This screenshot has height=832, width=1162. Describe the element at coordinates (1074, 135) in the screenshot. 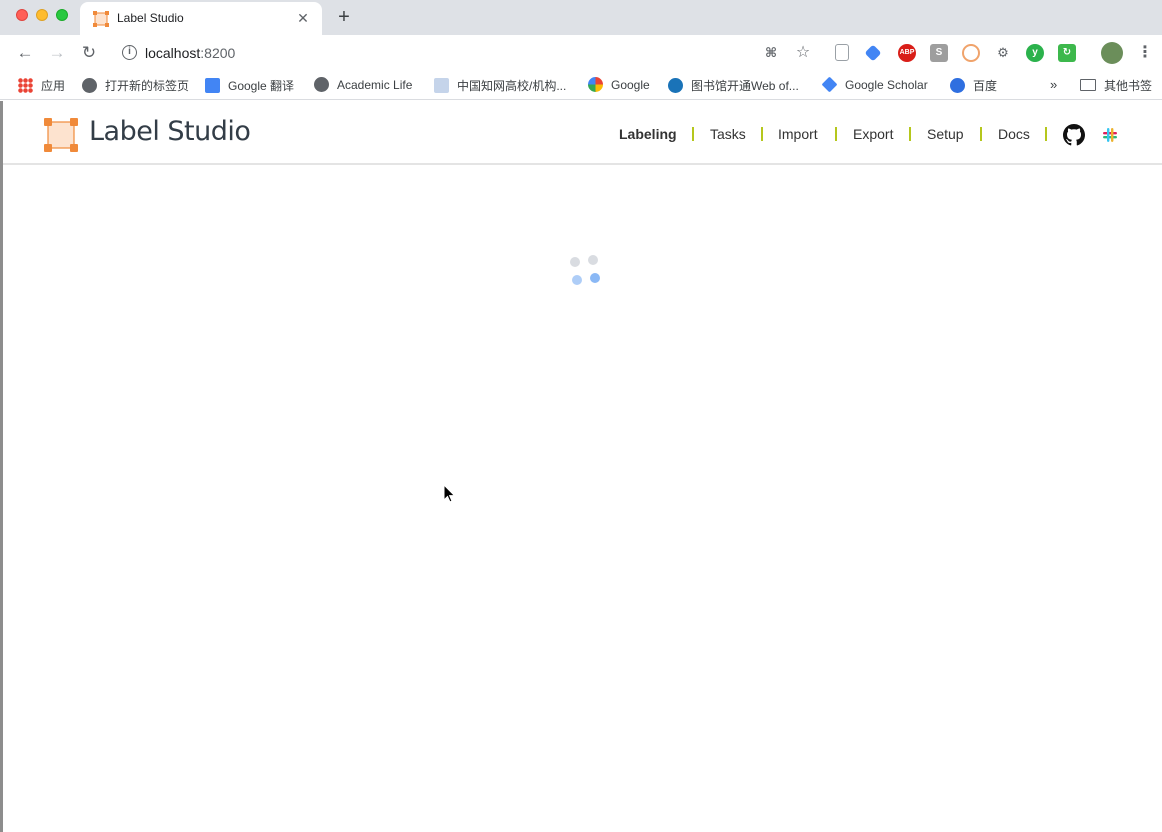

I see `github-icon` at that location.